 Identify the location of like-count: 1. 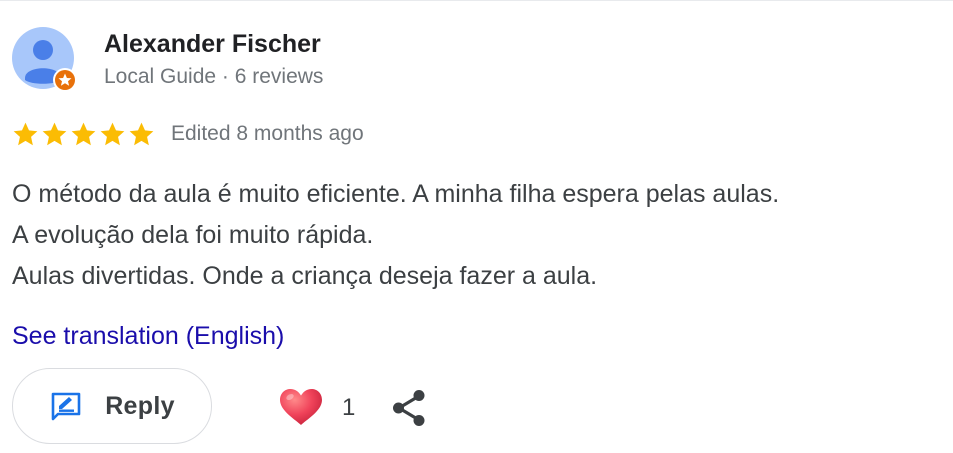
(349, 407).